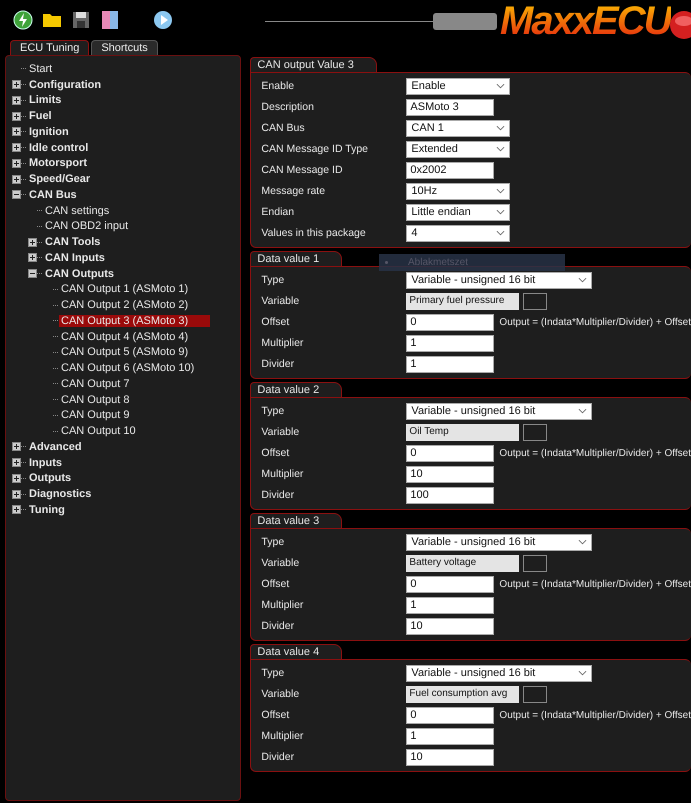  I want to click on tree-item: Speed/Gear, so click(59, 179).